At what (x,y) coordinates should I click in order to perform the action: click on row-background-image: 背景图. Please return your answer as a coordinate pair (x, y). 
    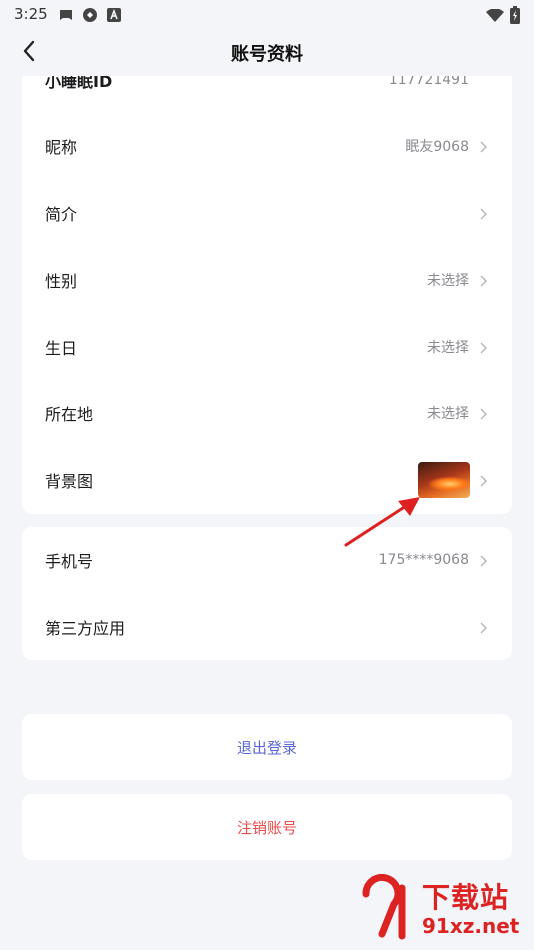
    Looking at the image, I should click on (267, 480).